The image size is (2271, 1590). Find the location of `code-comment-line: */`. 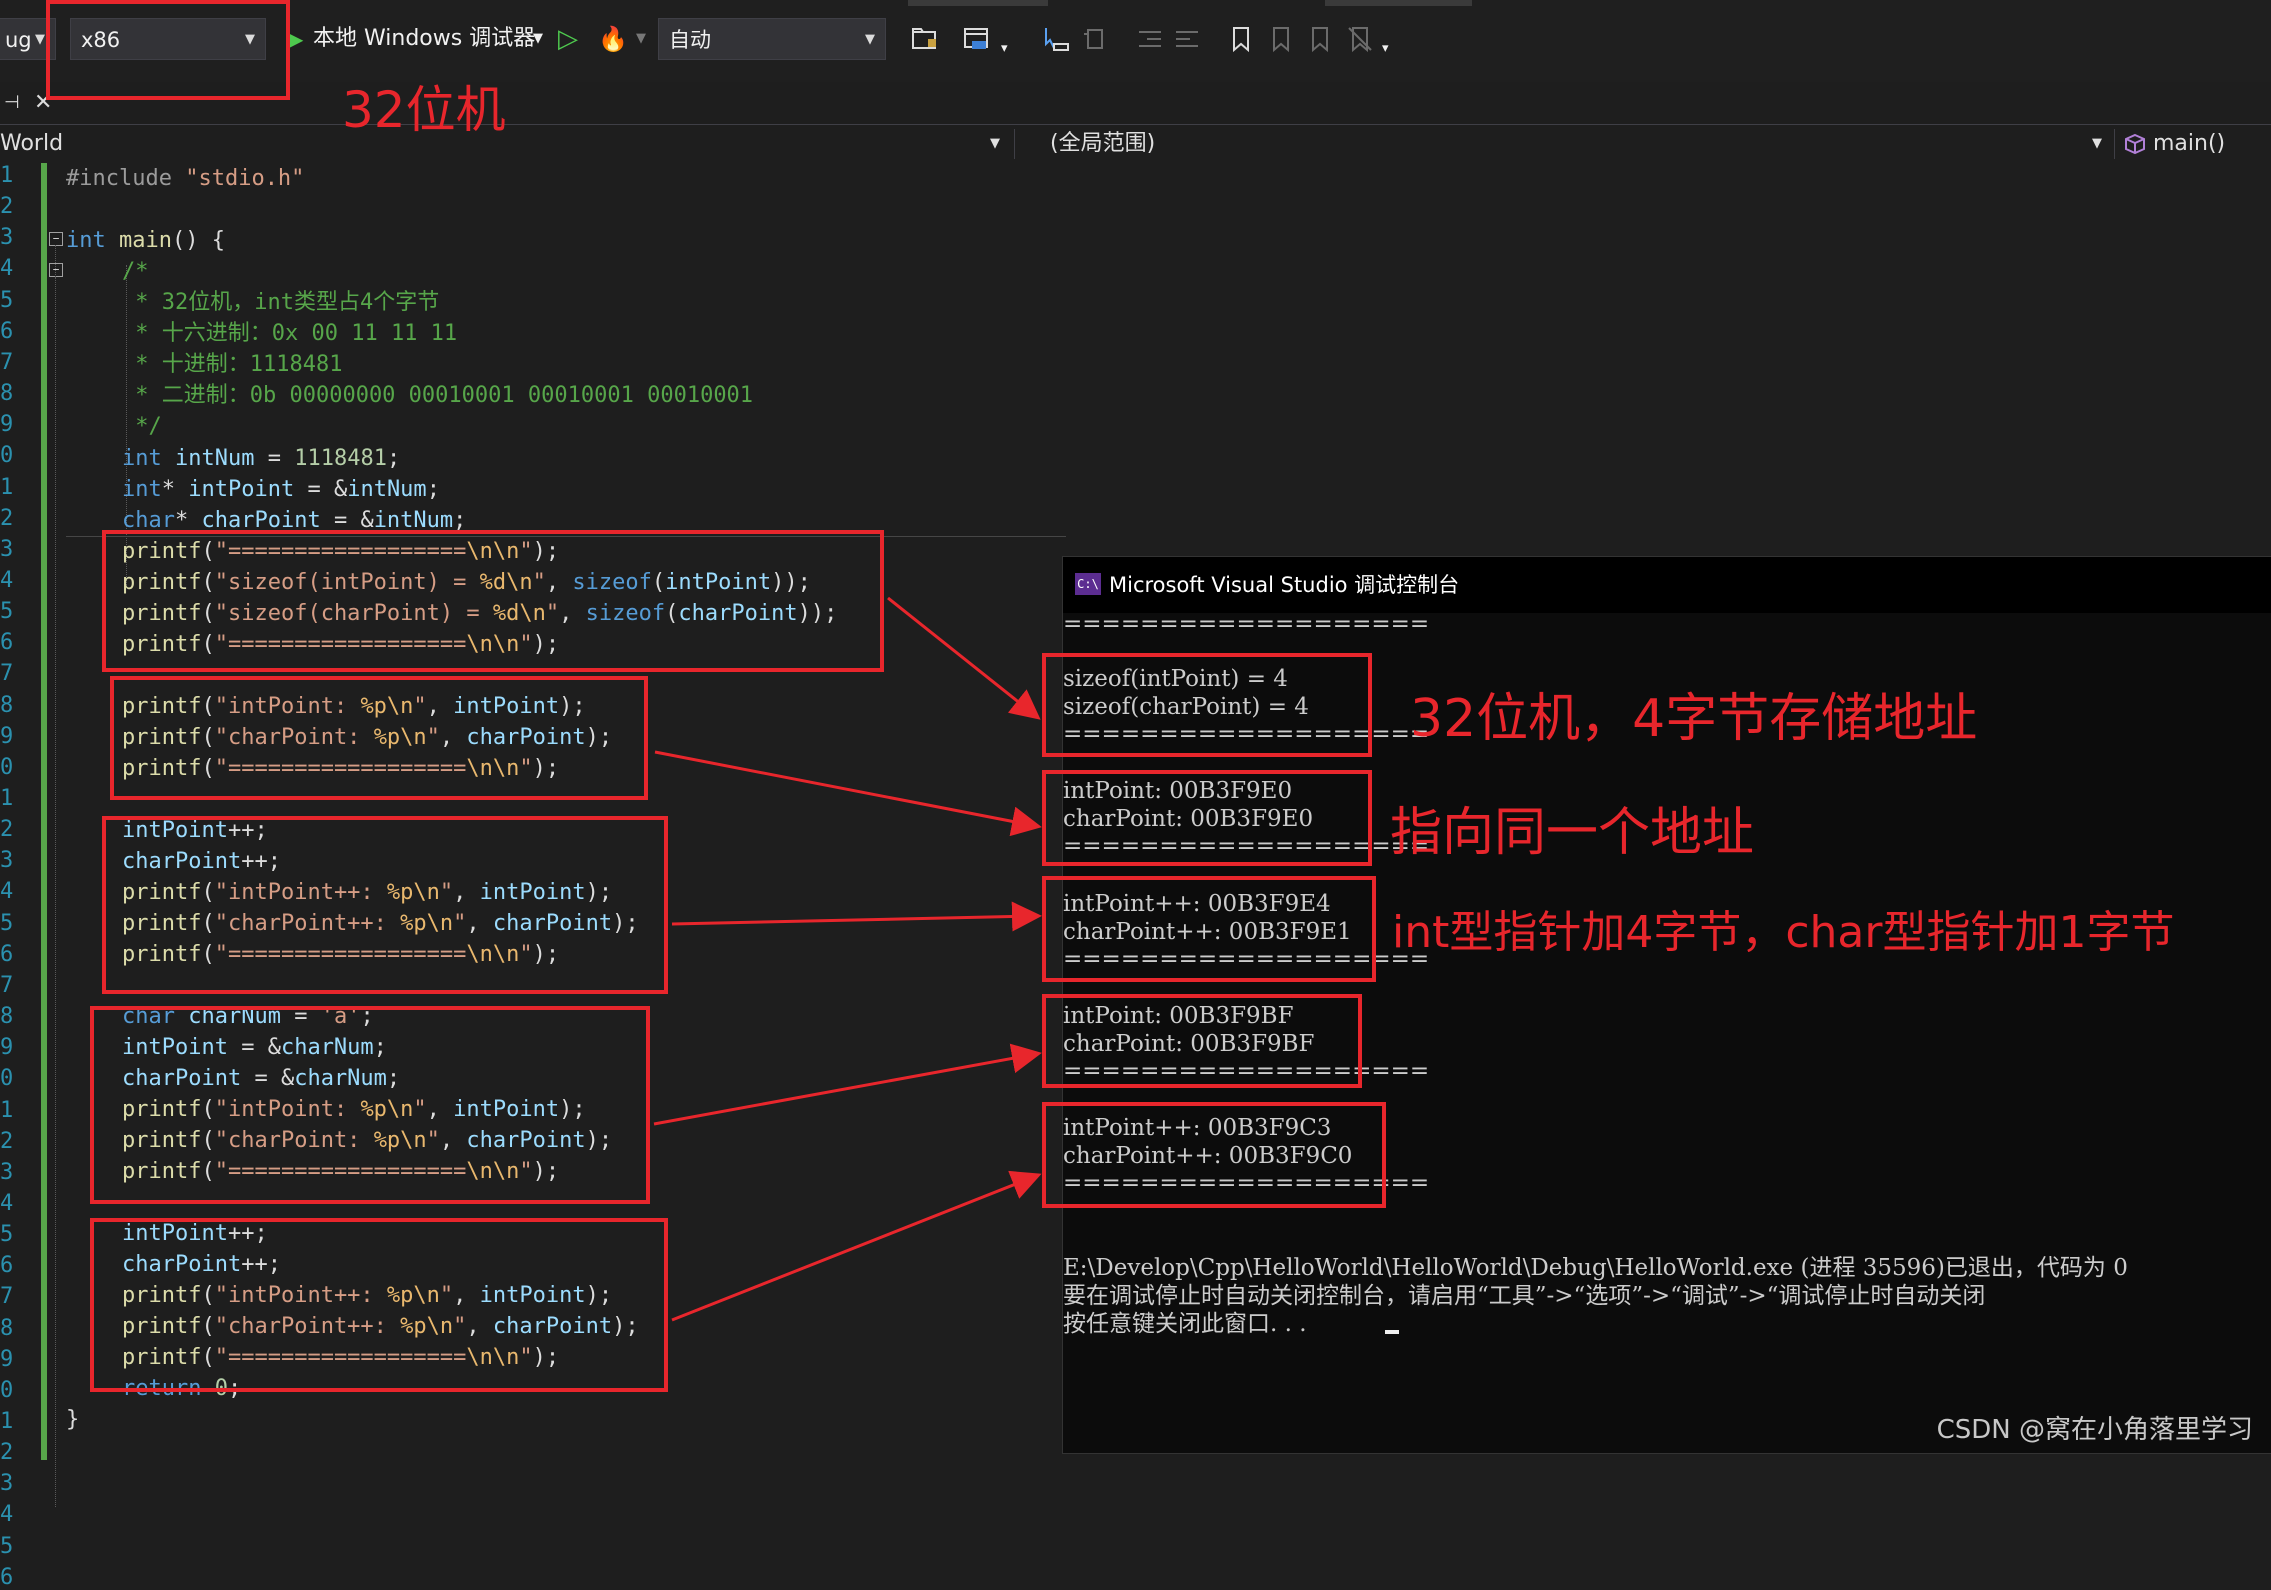

code-comment-line: */ is located at coordinates (142, 426).